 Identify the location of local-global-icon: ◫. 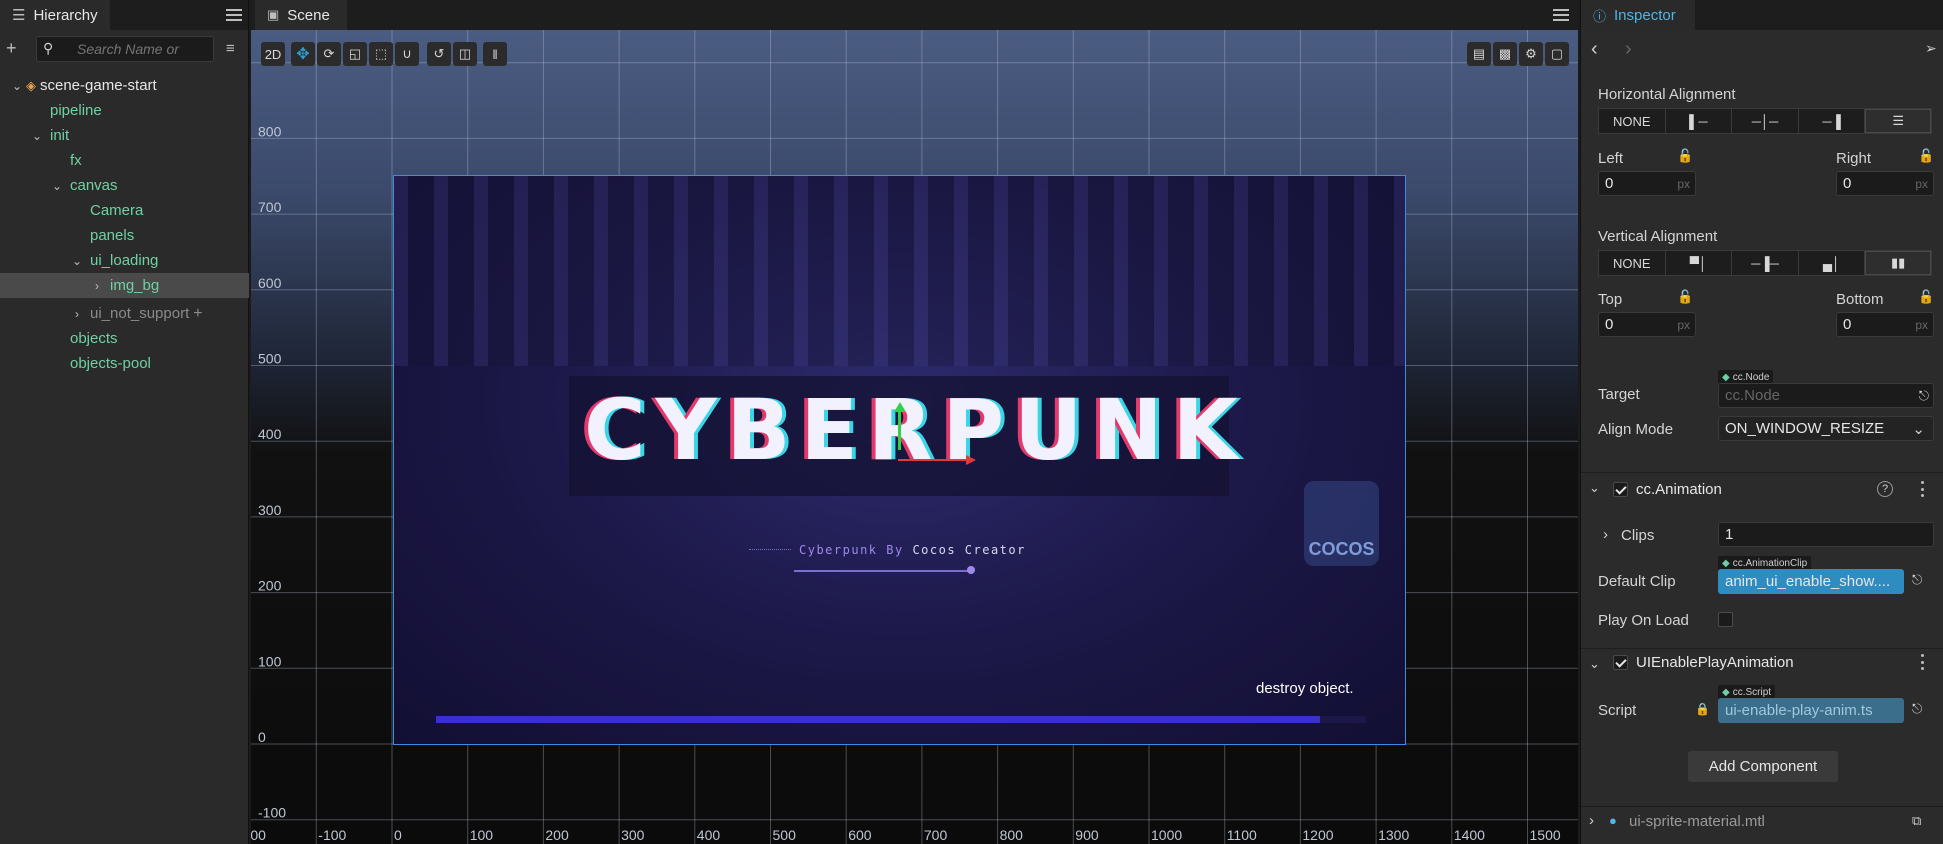
(465, 54).